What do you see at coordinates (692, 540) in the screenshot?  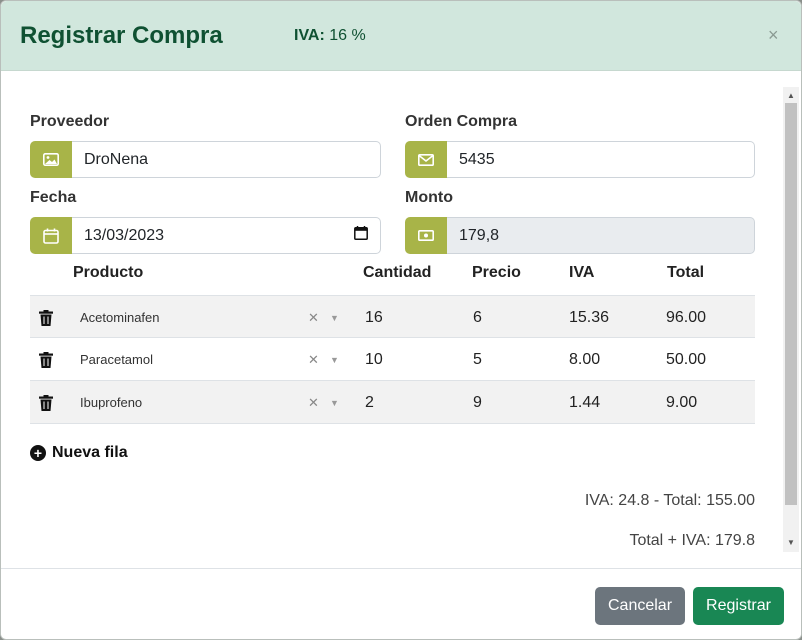 I see `grand-total-summary: Total + IVA: 179.8` at bounding box center [692, 540].